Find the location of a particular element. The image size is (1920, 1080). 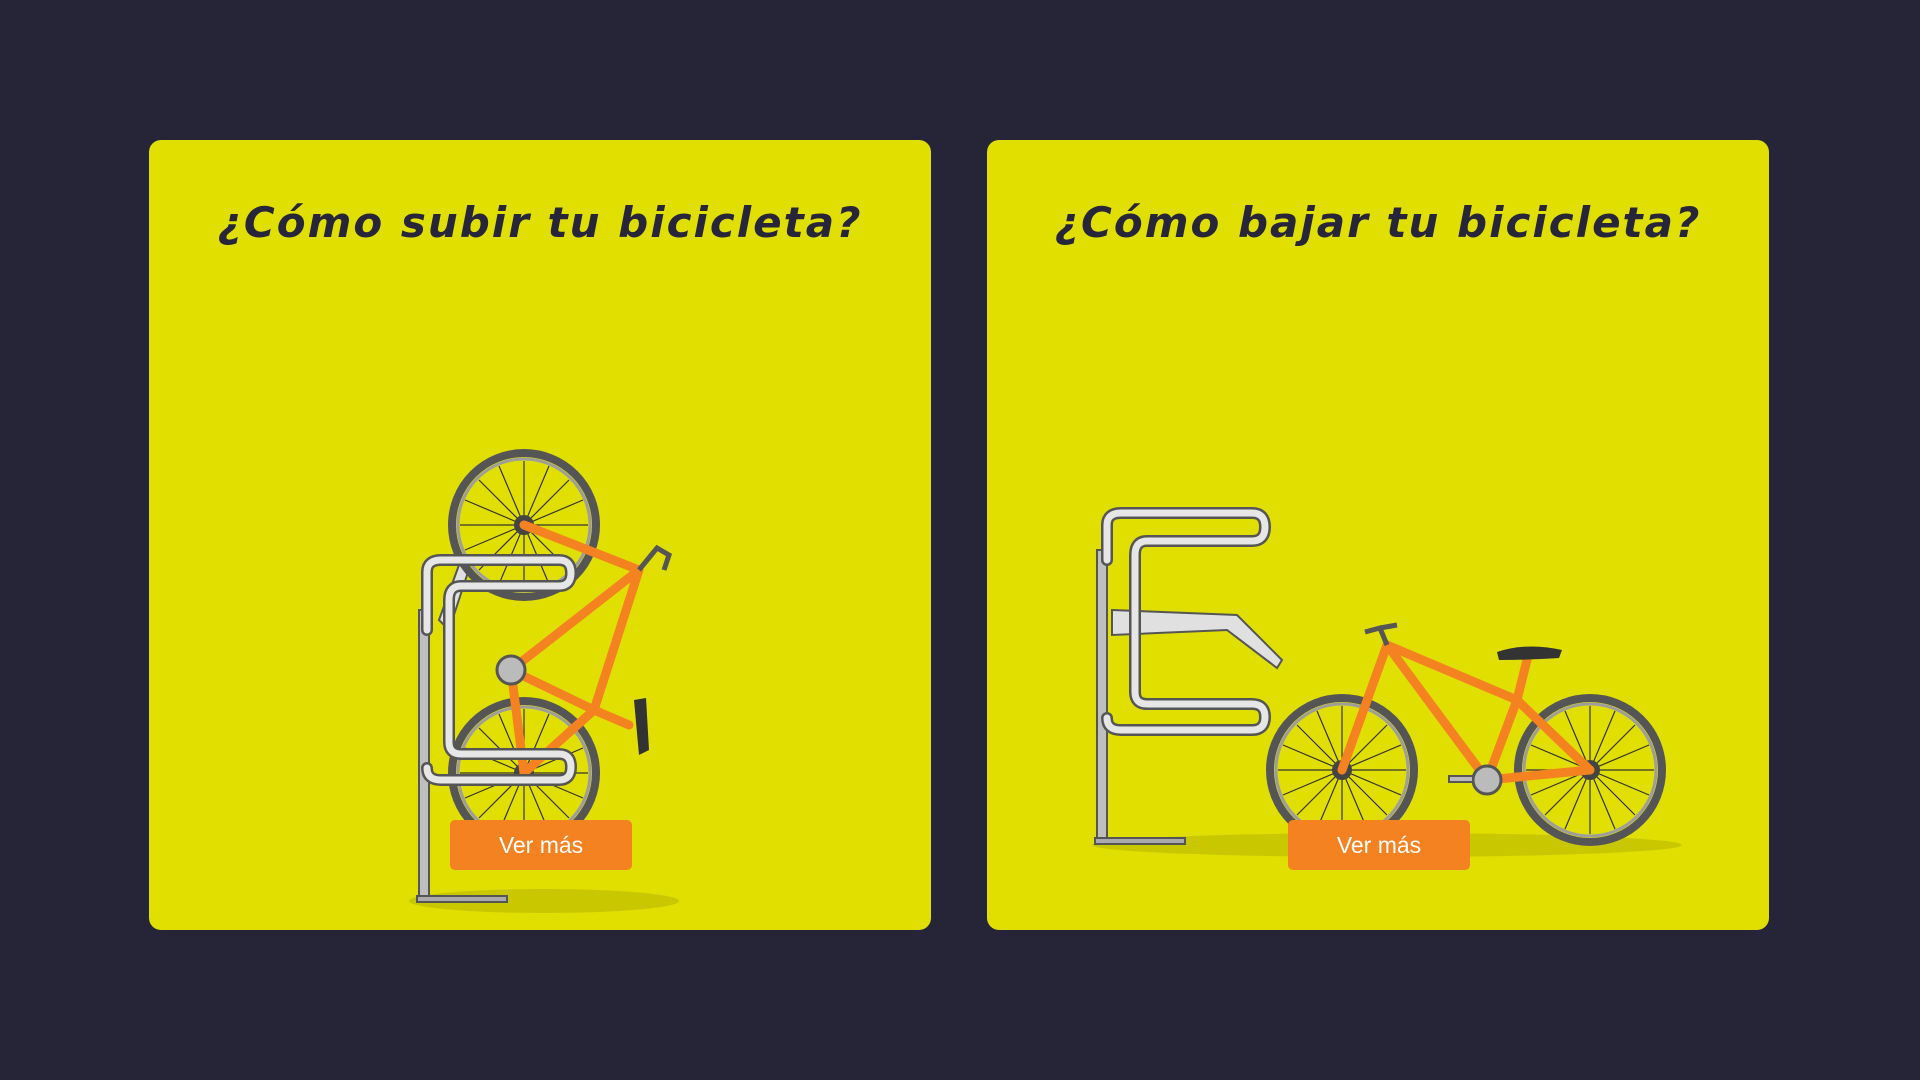

pedal is located at coordinates (1461, 779).